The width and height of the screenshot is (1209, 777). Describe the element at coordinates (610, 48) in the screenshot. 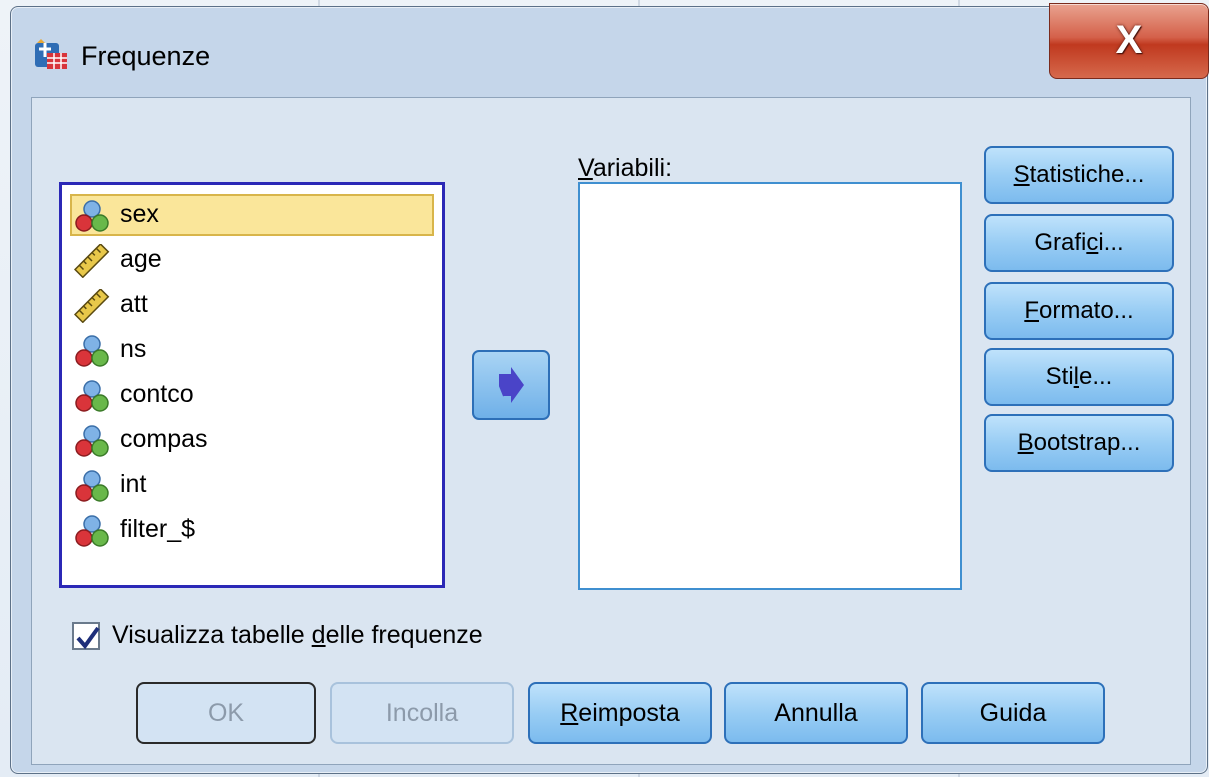

I see `title-bar: Frequenze X` at that location.